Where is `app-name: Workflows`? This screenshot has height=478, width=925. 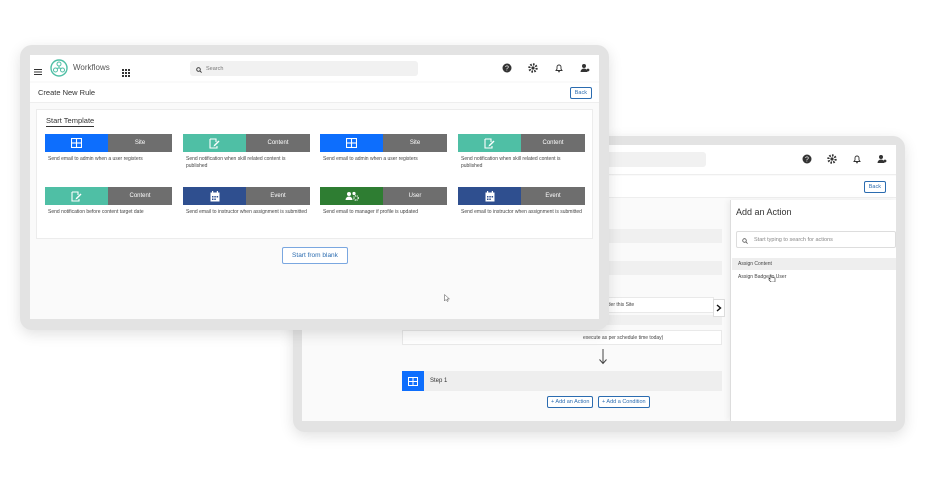
app-name: Workflows is located at coordinates (91, 67).